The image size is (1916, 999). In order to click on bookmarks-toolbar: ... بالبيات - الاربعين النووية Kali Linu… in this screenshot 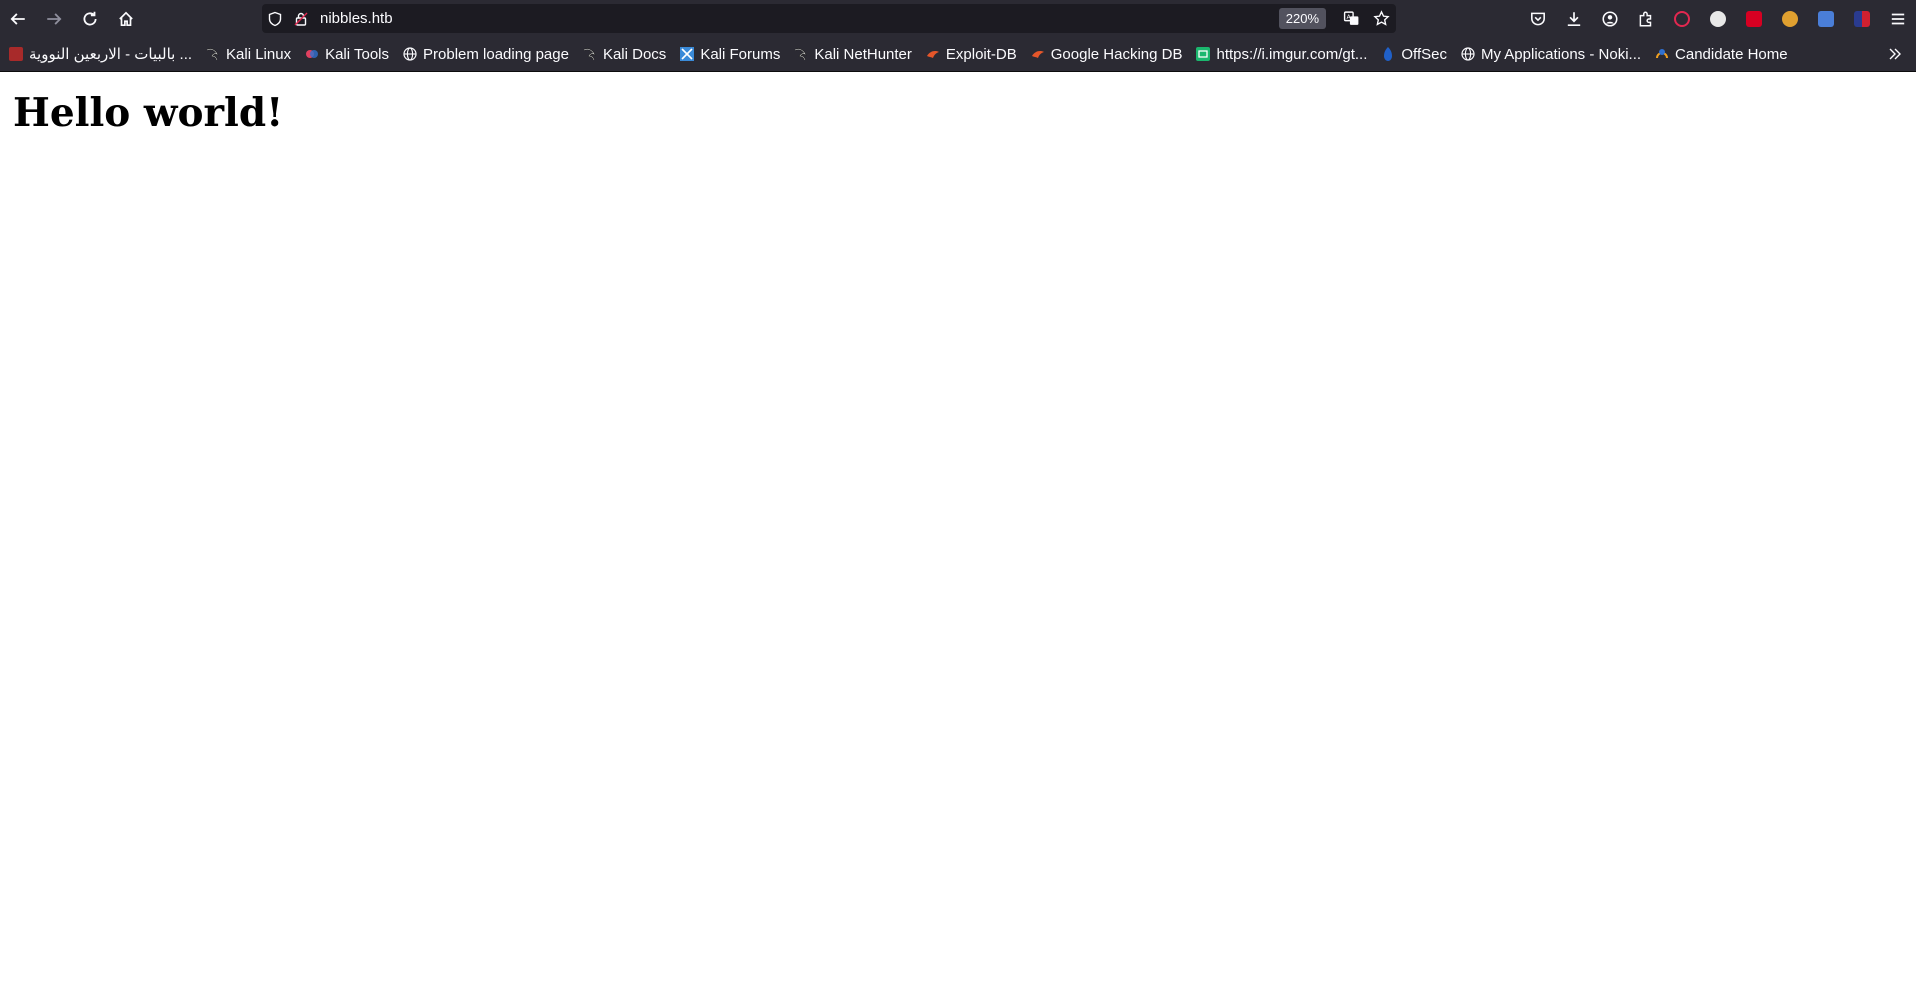, I will do `click(958, 54)`.